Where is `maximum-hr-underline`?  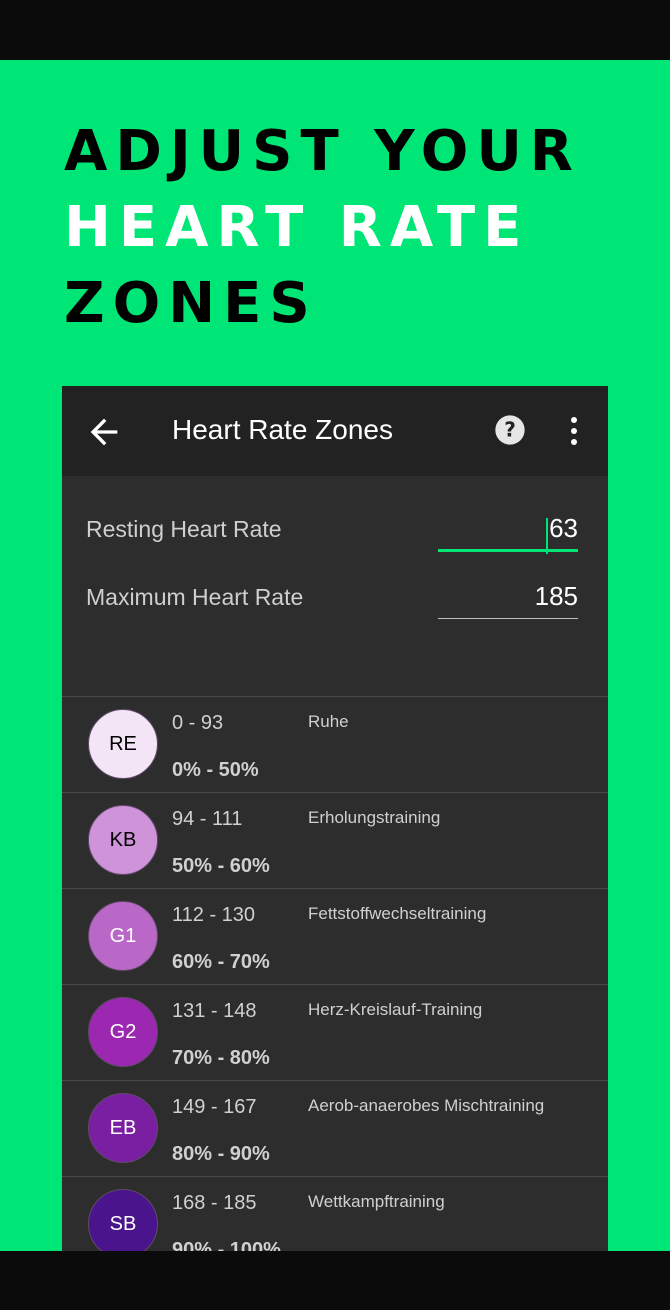
maximum-hr-underline is located at coordinates (508, 618).